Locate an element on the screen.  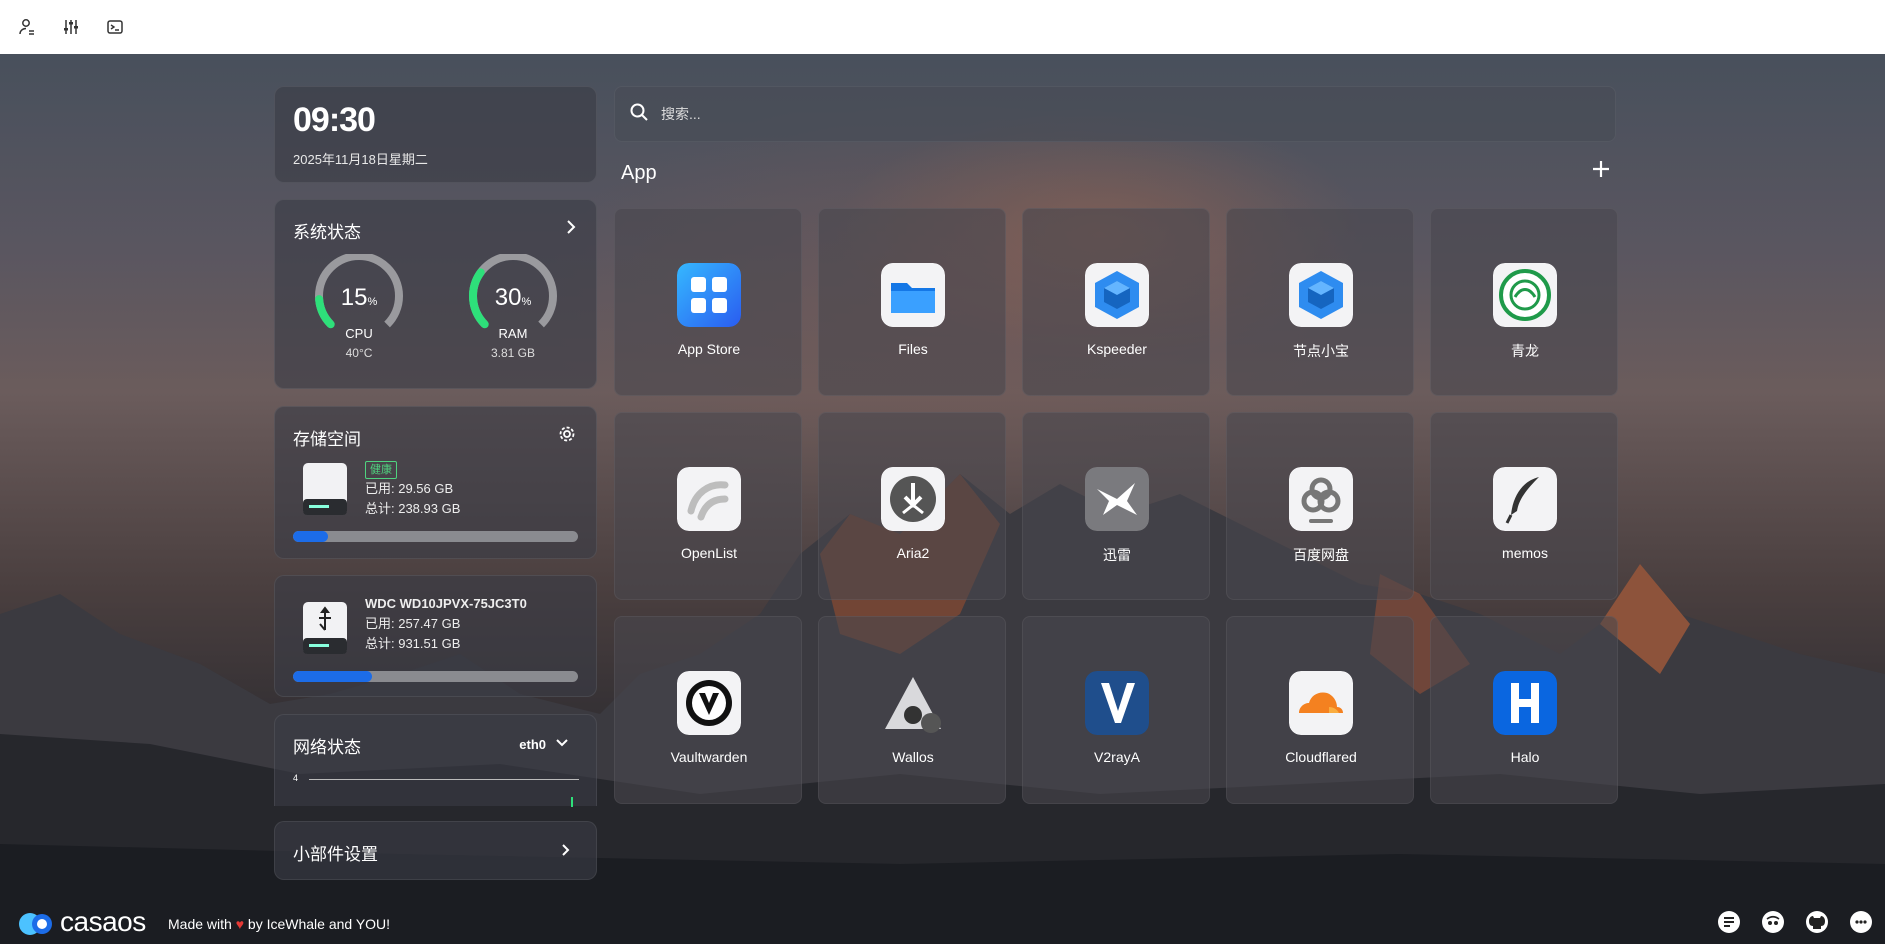
network-scale-label: 4 is located at coordinates (296, 778).